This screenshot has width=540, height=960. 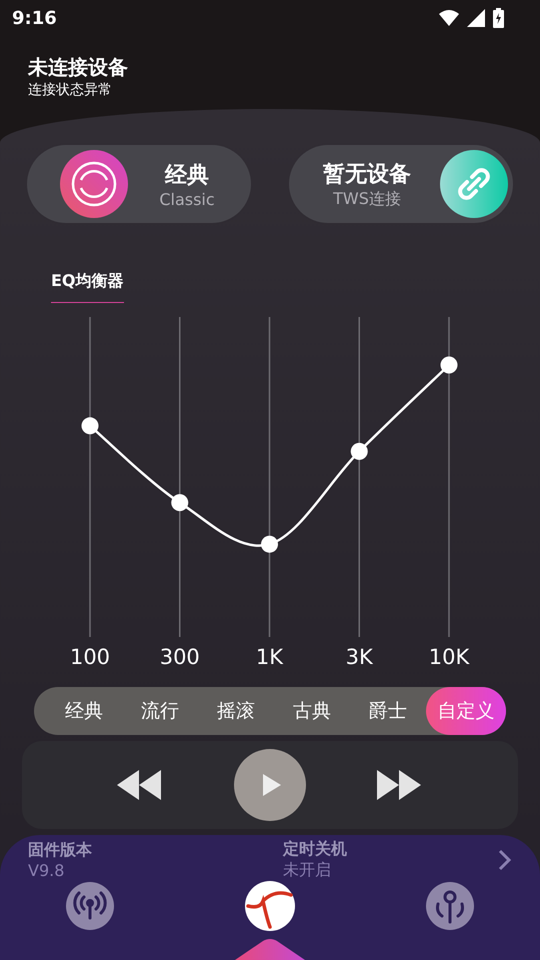 What do you see at coordinates (84, 711) in the screenshot?
I see `preset-tab: 经典` at bounding box center [84, 711].